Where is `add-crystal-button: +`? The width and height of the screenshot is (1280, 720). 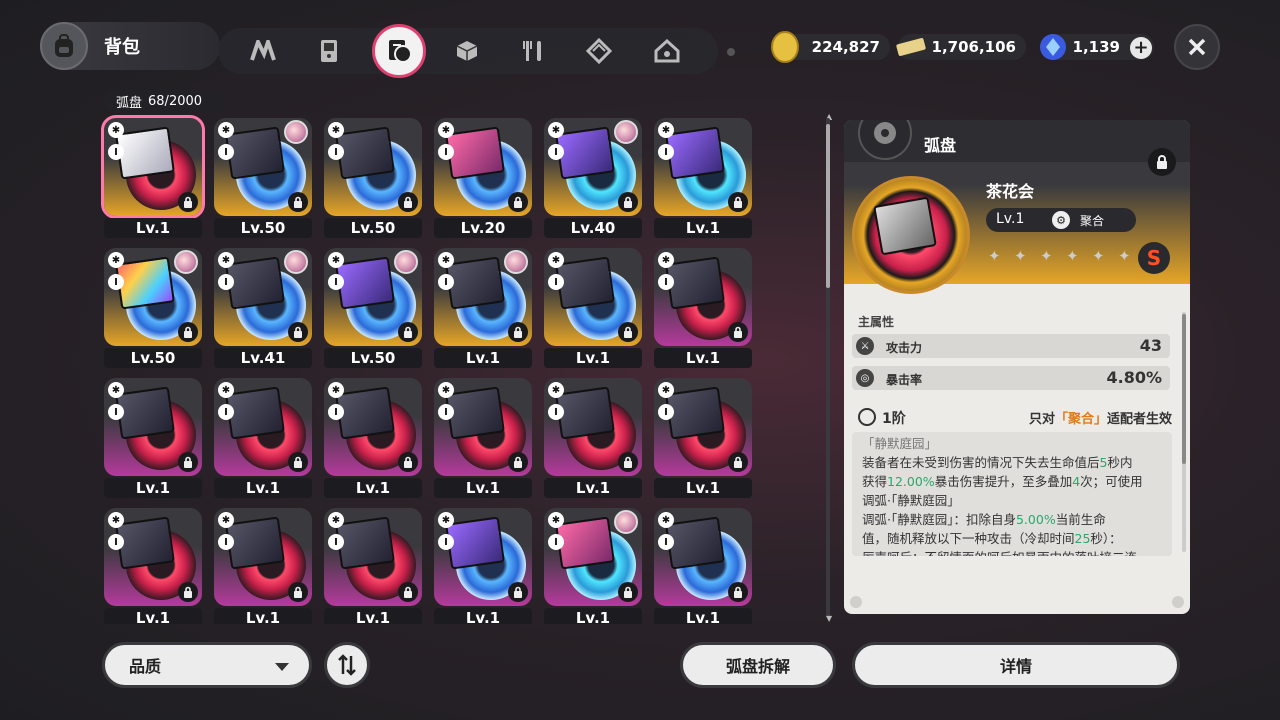 add-crystal-button: + is located at coordinates (1141, 48).